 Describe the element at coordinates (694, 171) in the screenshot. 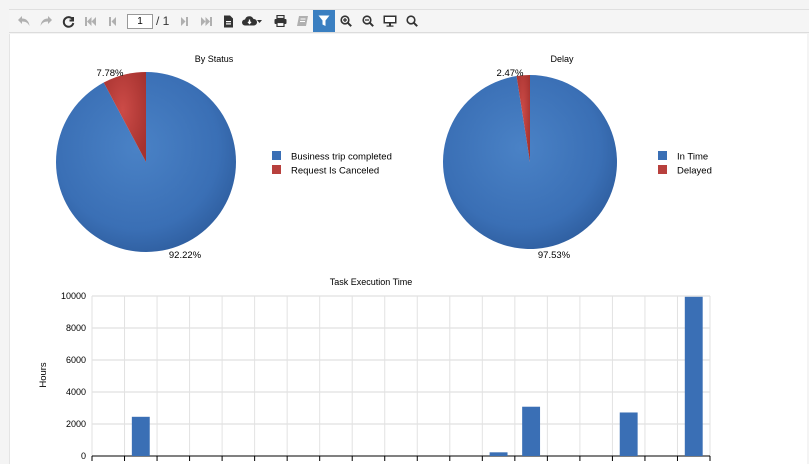

I see `legend-label-delayed: Delayed` at that location.